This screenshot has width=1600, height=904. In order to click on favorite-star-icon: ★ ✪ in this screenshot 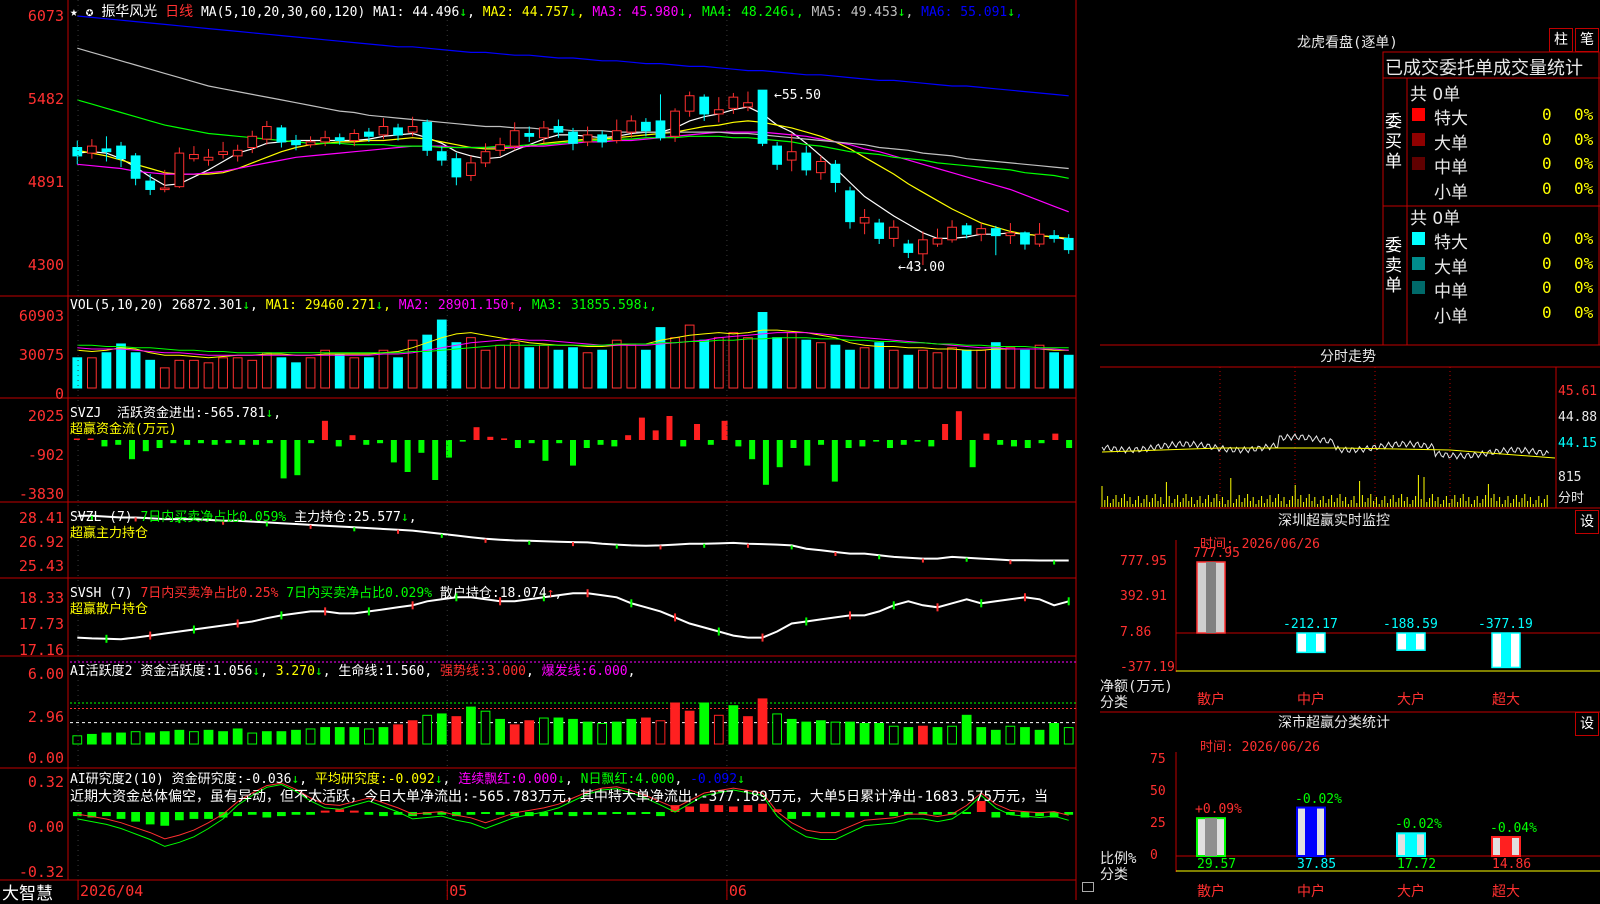, I will do `click(81, 12)`.